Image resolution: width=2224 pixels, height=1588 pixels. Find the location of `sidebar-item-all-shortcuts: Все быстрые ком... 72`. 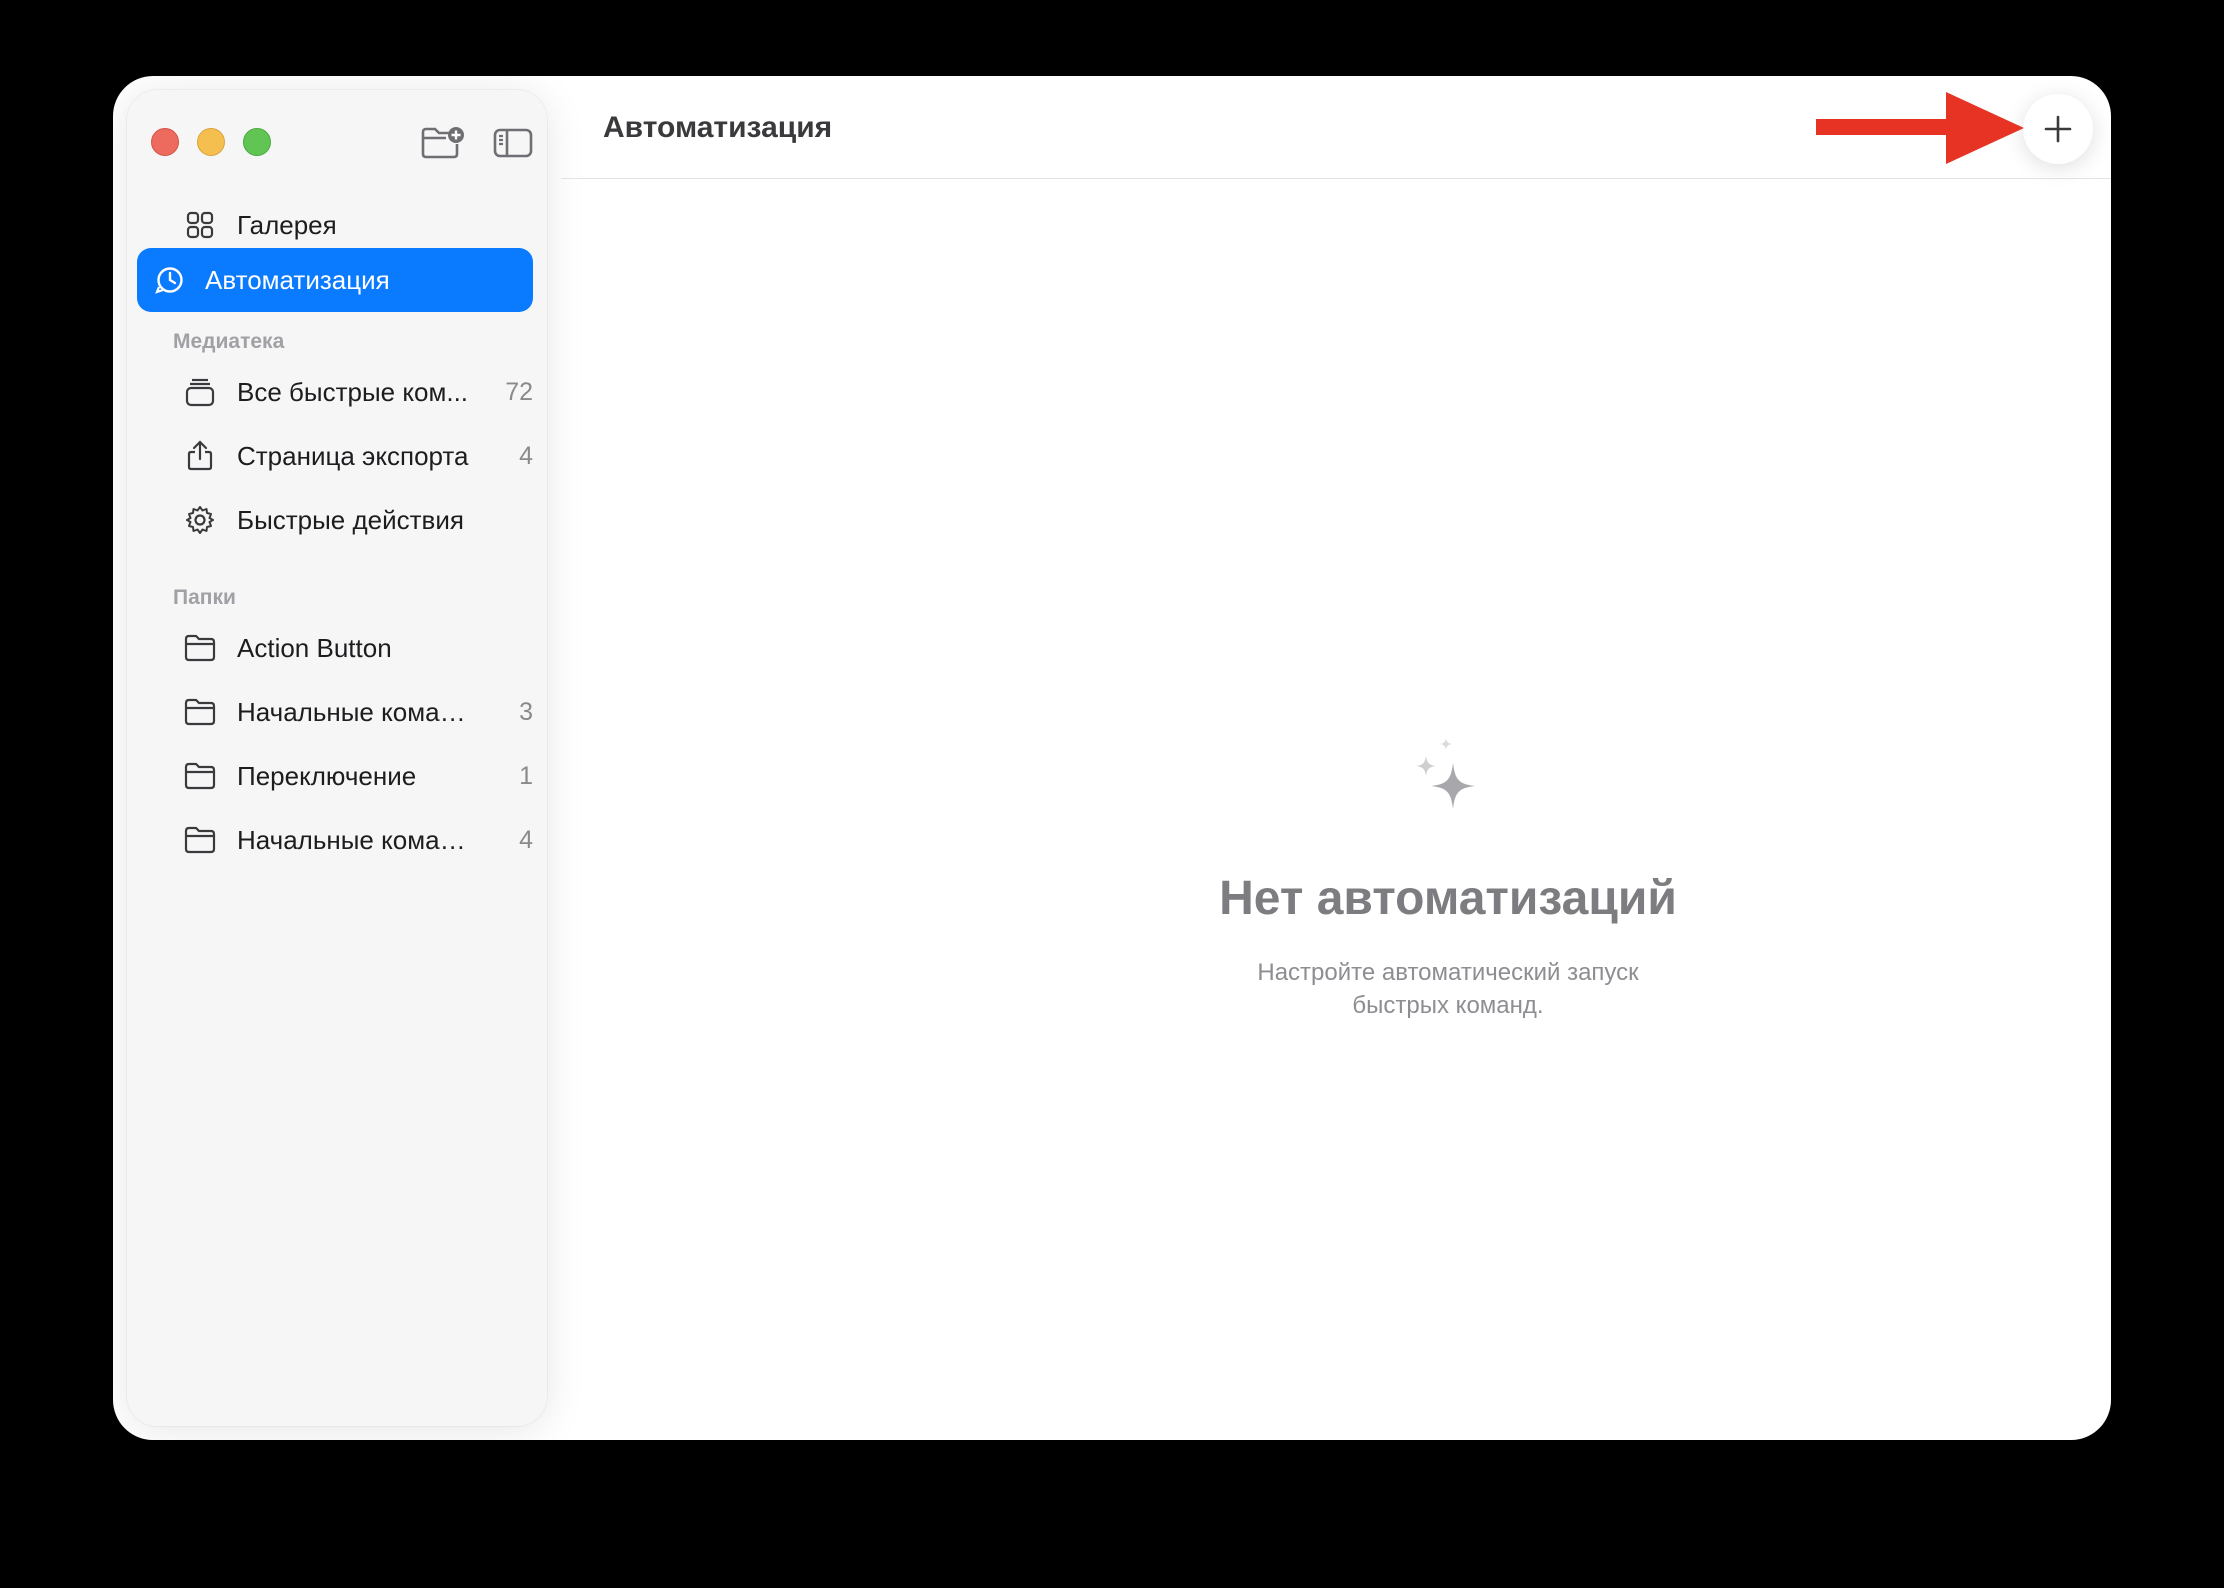

sidebar-item-all-shortcuts: Все быстрые ком... 72 is located at coordinates (358, 392).